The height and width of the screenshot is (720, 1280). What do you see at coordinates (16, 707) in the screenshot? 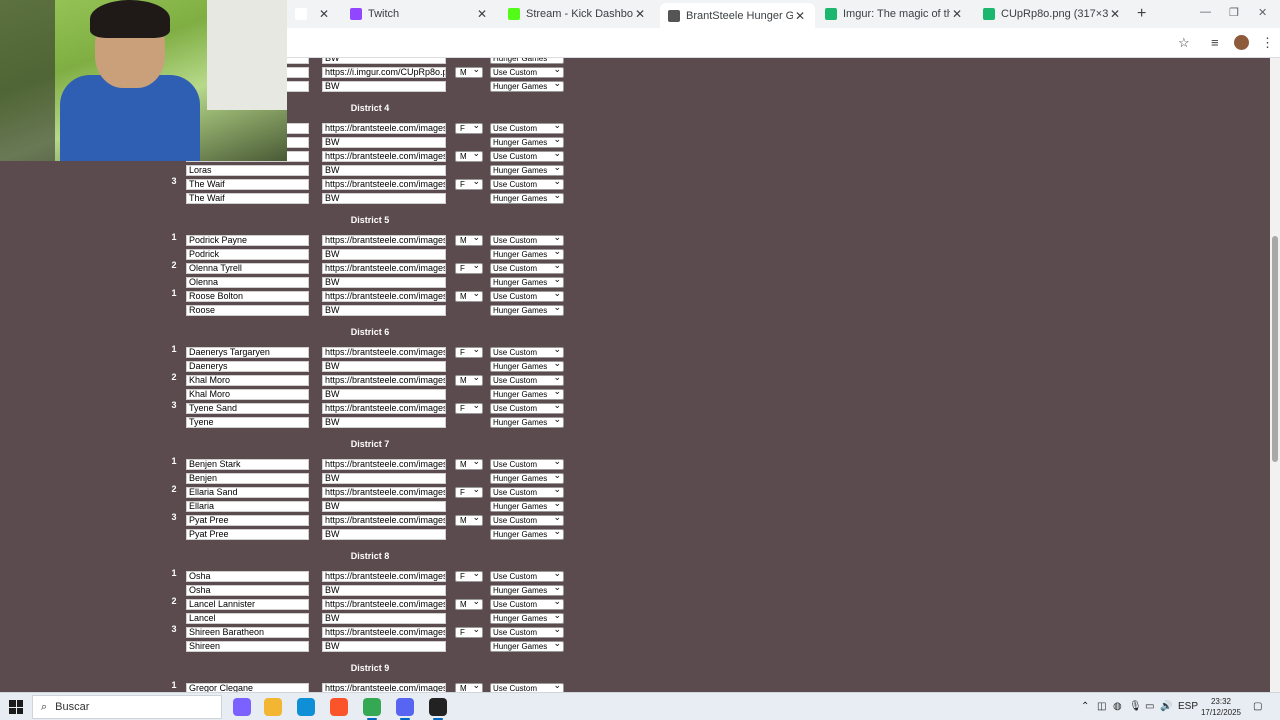
I see `windows-start-icon` at bounding box center [16, 707].